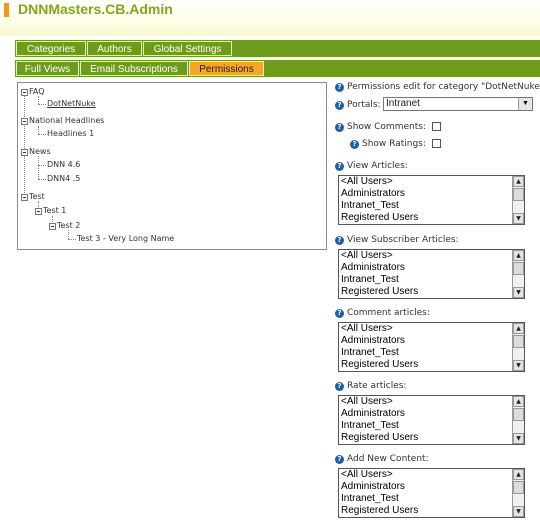 The image size is (540, 526). What do you see at coordinates (37, 92) in the screenshot?
I see `tree-node-faq: FAQ` at bounding box center [37, 92].